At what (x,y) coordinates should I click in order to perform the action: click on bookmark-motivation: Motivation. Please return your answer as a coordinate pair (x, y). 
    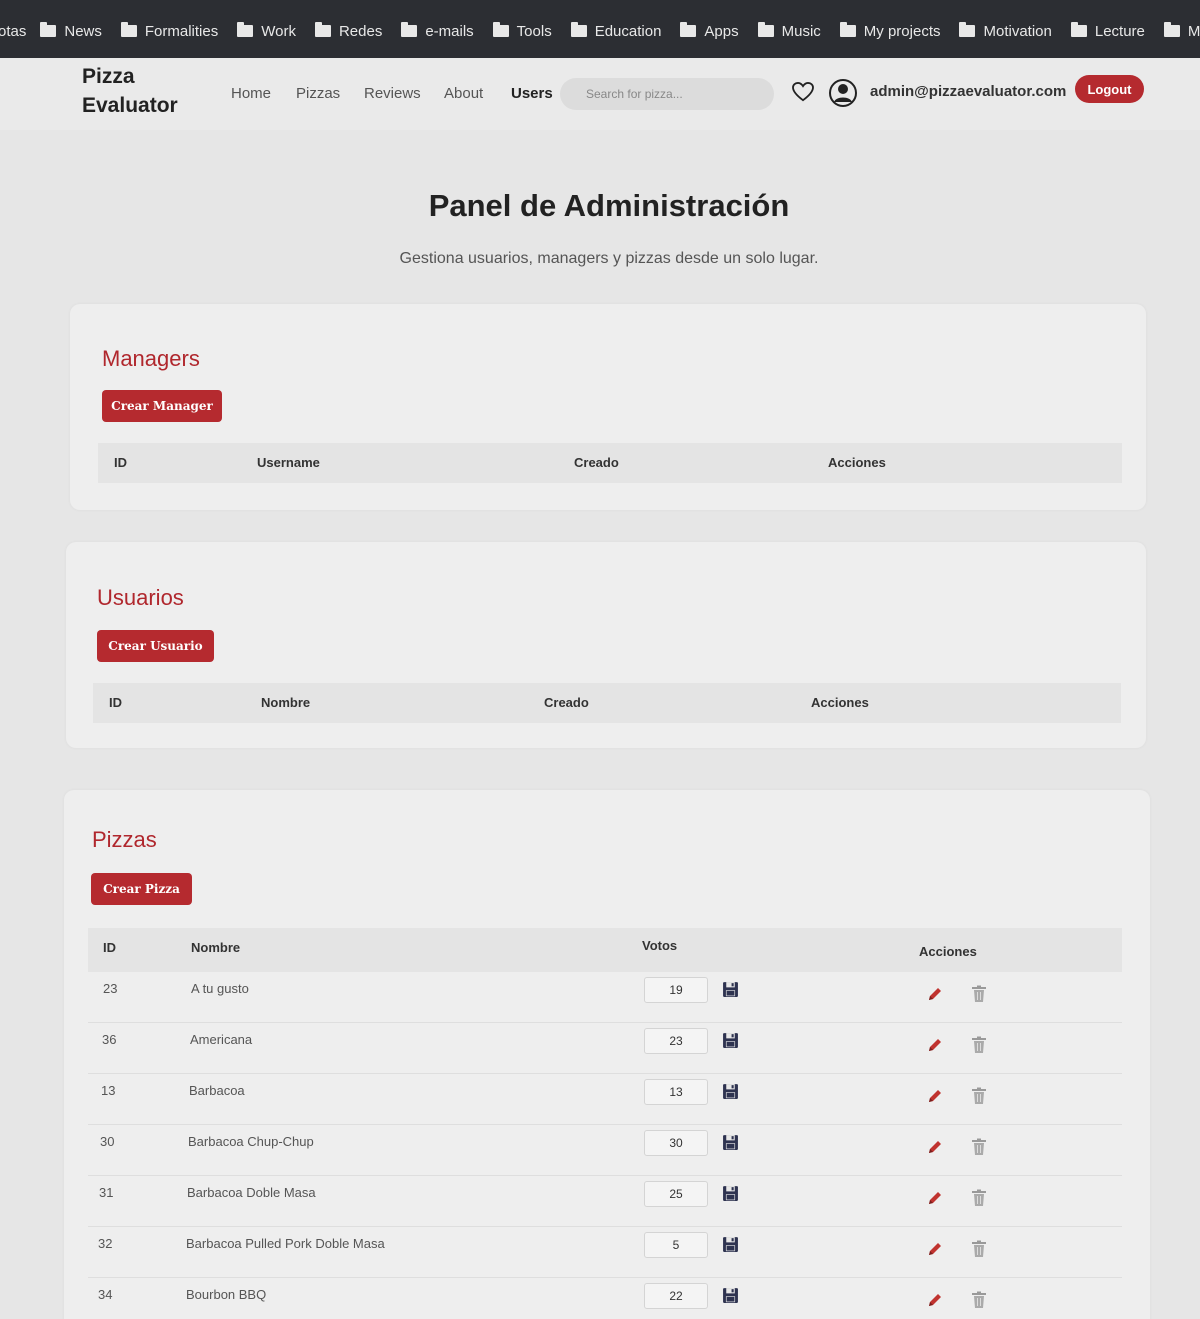
    Looking at the image, I should click on (1005, 31).